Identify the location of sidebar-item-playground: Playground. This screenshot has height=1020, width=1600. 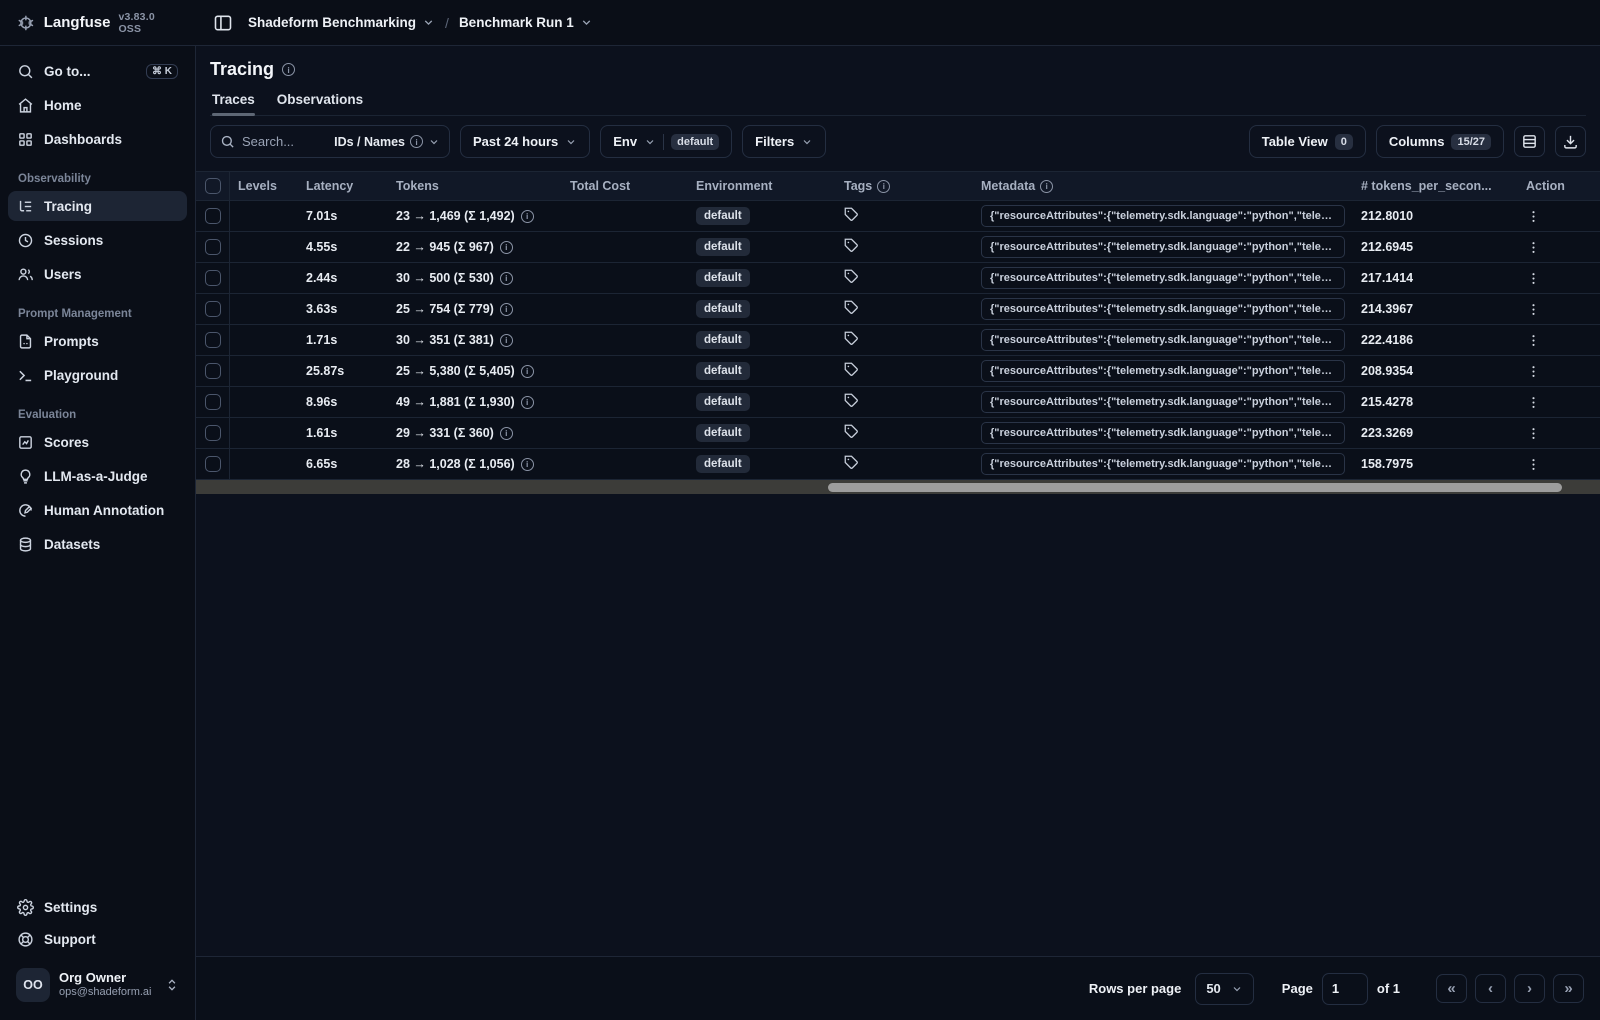
(97, 375).